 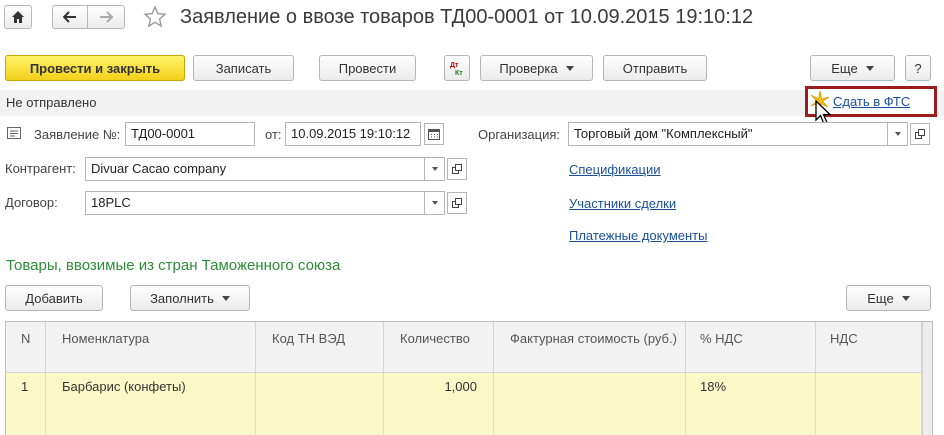 I want to click on contractor-dropdown, so click(x=435, y=169).